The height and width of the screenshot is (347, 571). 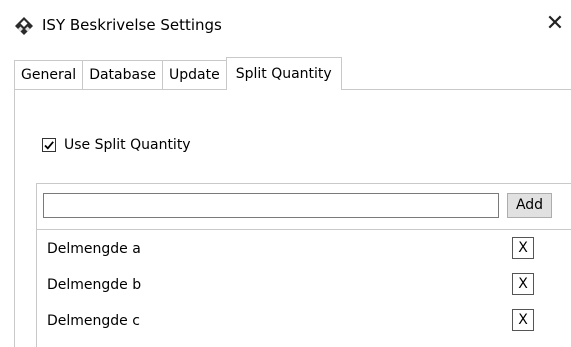 What do you see at coordinates (194, 75) in the screenshot?
I see `tab-update: Update` at bounding box center [194, 75].